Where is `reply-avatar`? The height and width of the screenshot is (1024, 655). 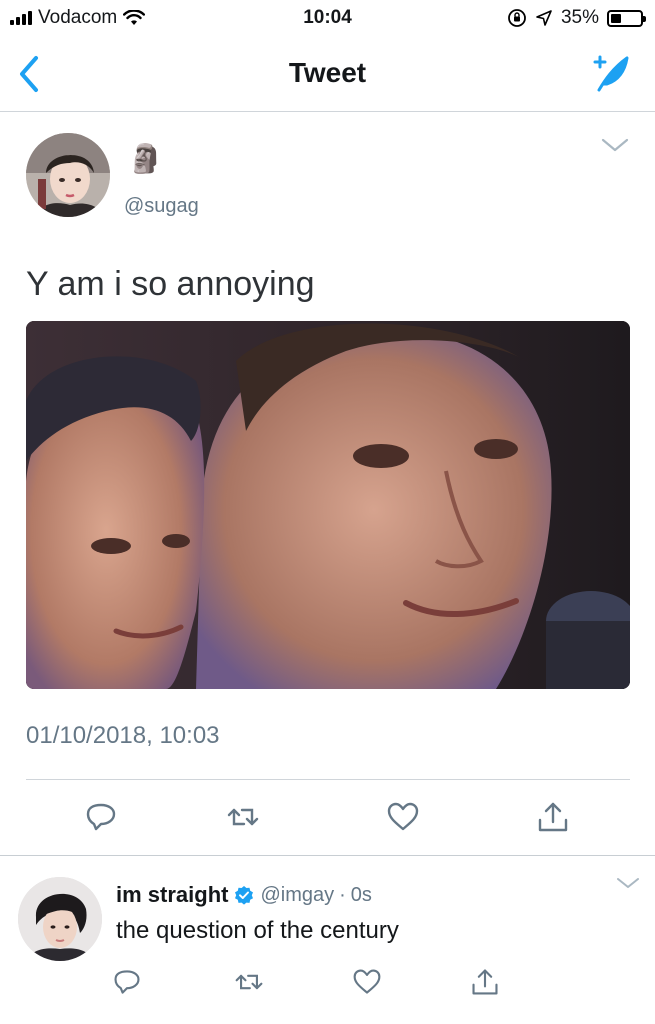
reply-avatar is located at coordinates (60, 919).